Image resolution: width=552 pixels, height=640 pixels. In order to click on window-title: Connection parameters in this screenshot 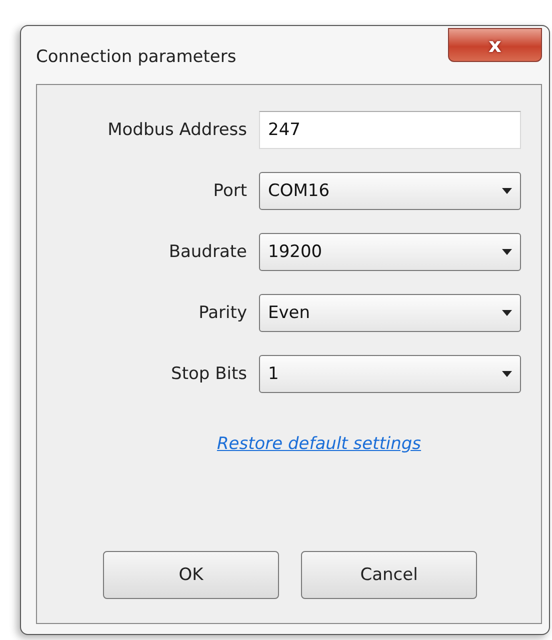, I will do `click(136, 57)`.